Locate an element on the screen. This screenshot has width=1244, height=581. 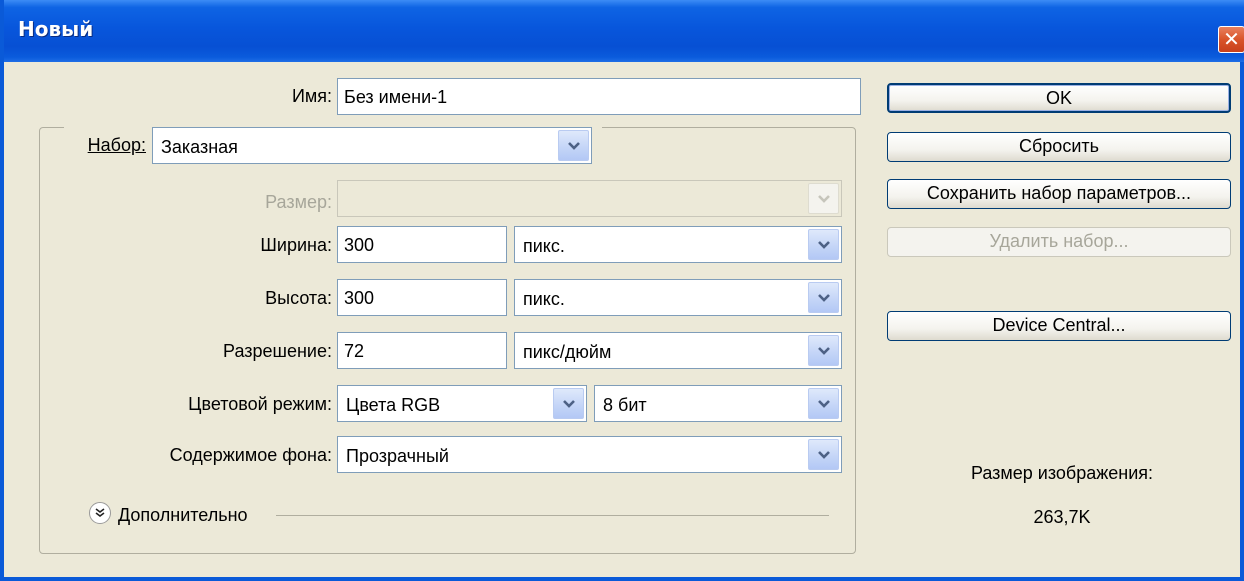
close-icon: ✕ is located at coordinates (1231, 39).